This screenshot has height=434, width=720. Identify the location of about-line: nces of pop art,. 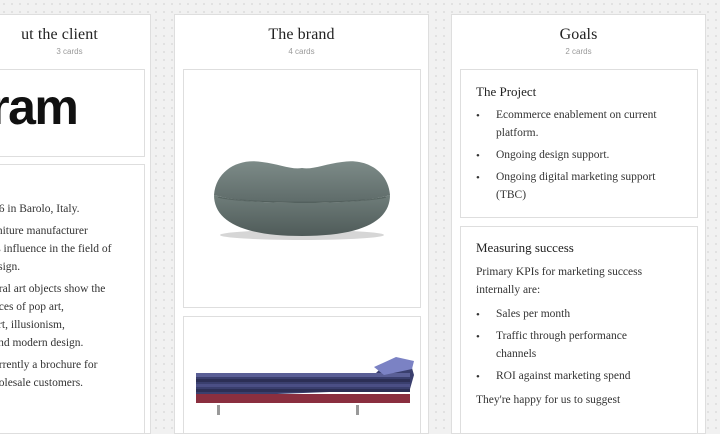
(32, 307).